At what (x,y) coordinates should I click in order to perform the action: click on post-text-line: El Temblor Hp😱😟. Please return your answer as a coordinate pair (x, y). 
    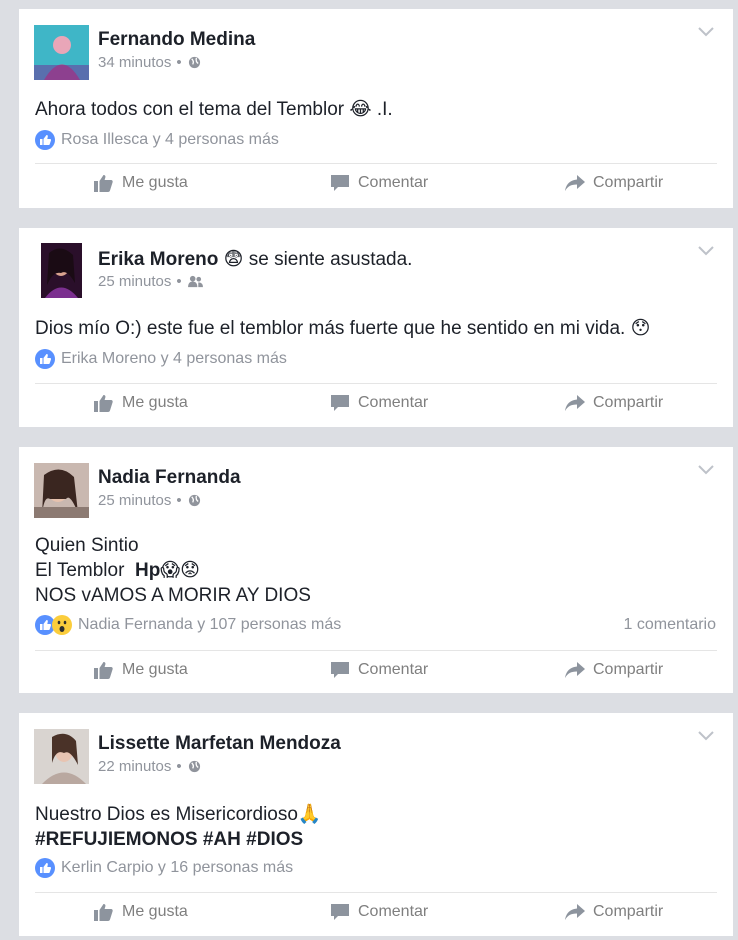
    Looking at the image, I should click on (173, 570).